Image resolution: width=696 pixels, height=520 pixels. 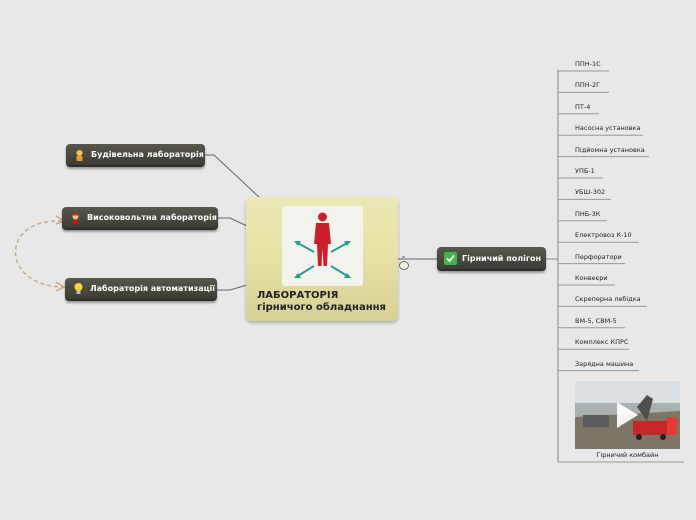 I want to click on central-title: ЛАБОРАТОРІЯ гірничого обладнання, so click(x=327, y=302).